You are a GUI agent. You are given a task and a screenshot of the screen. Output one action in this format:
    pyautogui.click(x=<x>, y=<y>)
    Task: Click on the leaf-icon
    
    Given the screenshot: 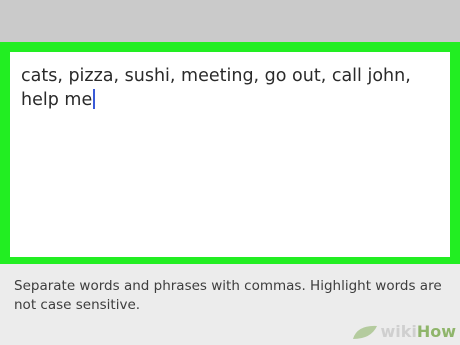 What is the action you would take?
    pyautogui.click(x=365, y=332)
    